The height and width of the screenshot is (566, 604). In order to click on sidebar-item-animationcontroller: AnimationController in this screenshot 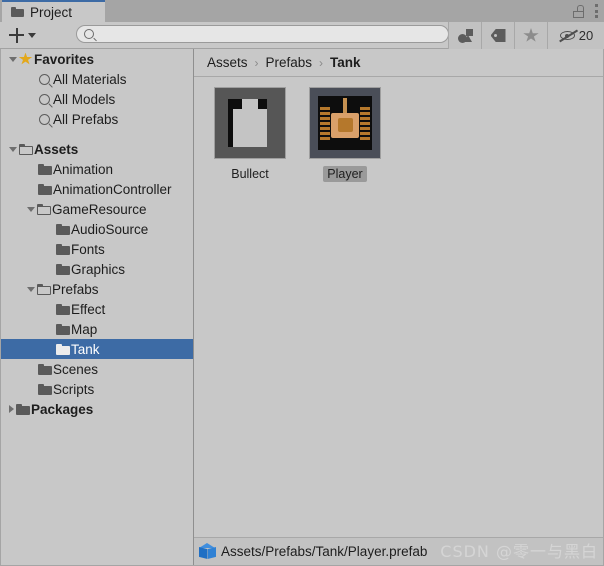, I will do `click(97, 189)`.